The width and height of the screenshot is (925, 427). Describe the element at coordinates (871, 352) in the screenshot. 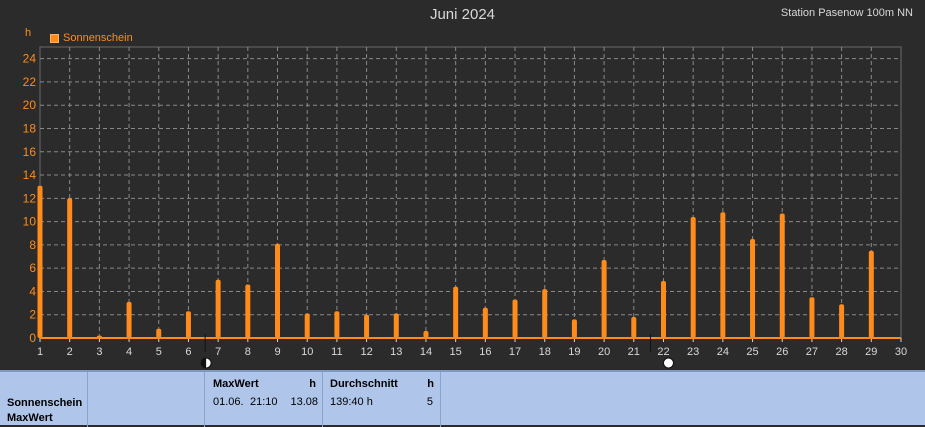

I see `x-tick-label: 29` at that location.